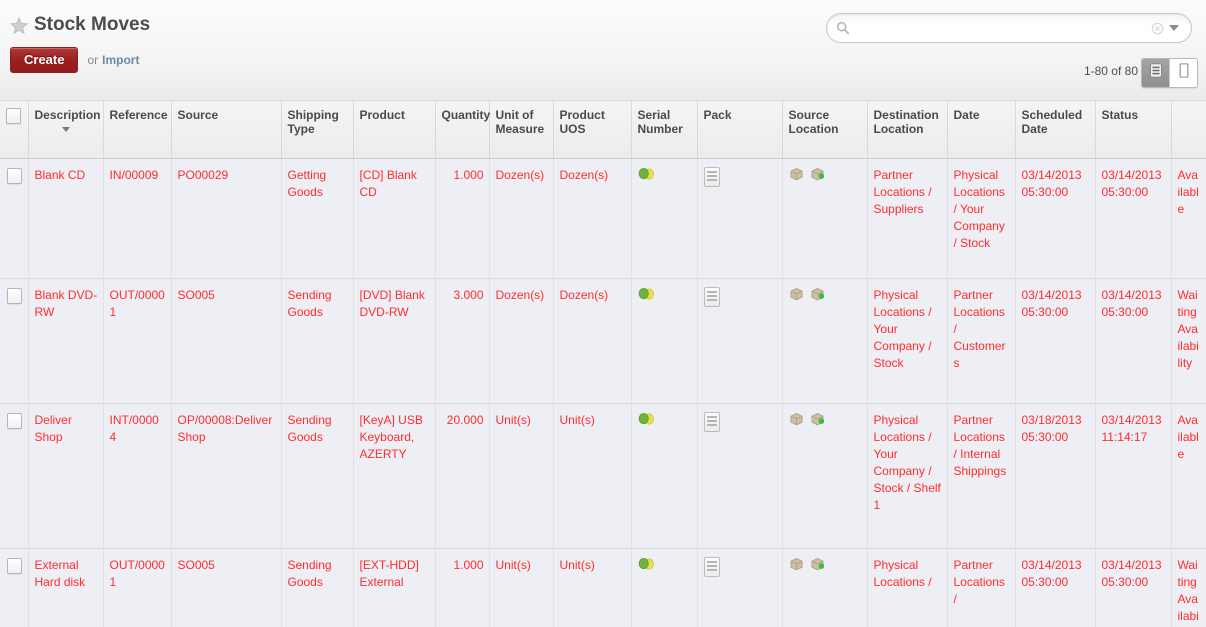 The image size is (1206, 627). I want to click on cell-scheduled-date: 03/14/2013 11:14:17, so click(1133, 476).